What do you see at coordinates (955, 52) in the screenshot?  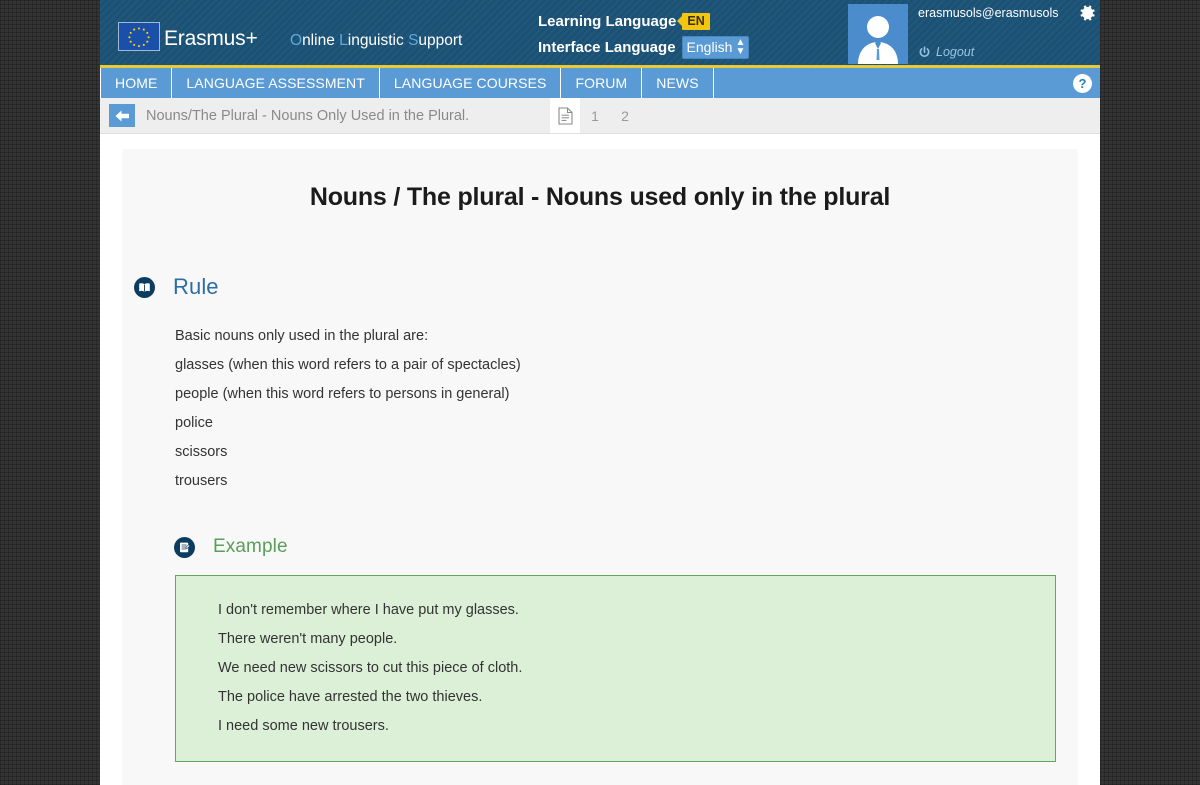 I see `logout-label: Logout` at bounding box center [955, 52].